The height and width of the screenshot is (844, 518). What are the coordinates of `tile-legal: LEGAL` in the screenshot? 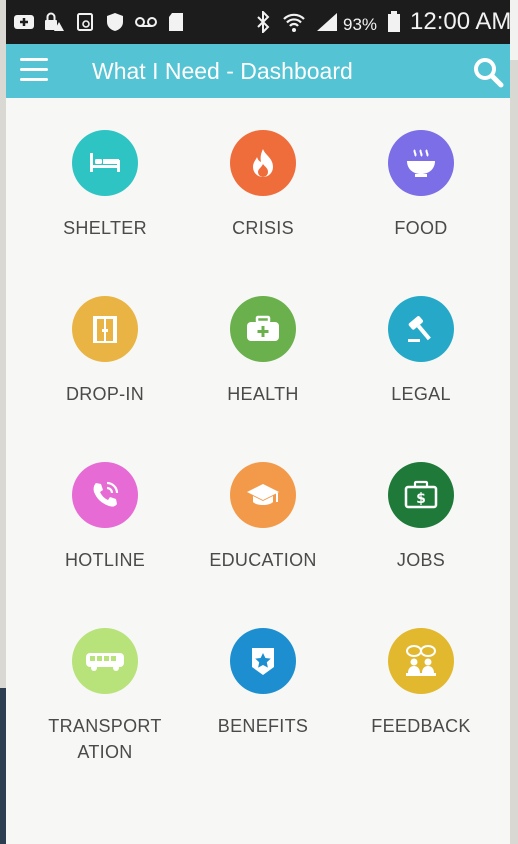 It's located at (421, 339).